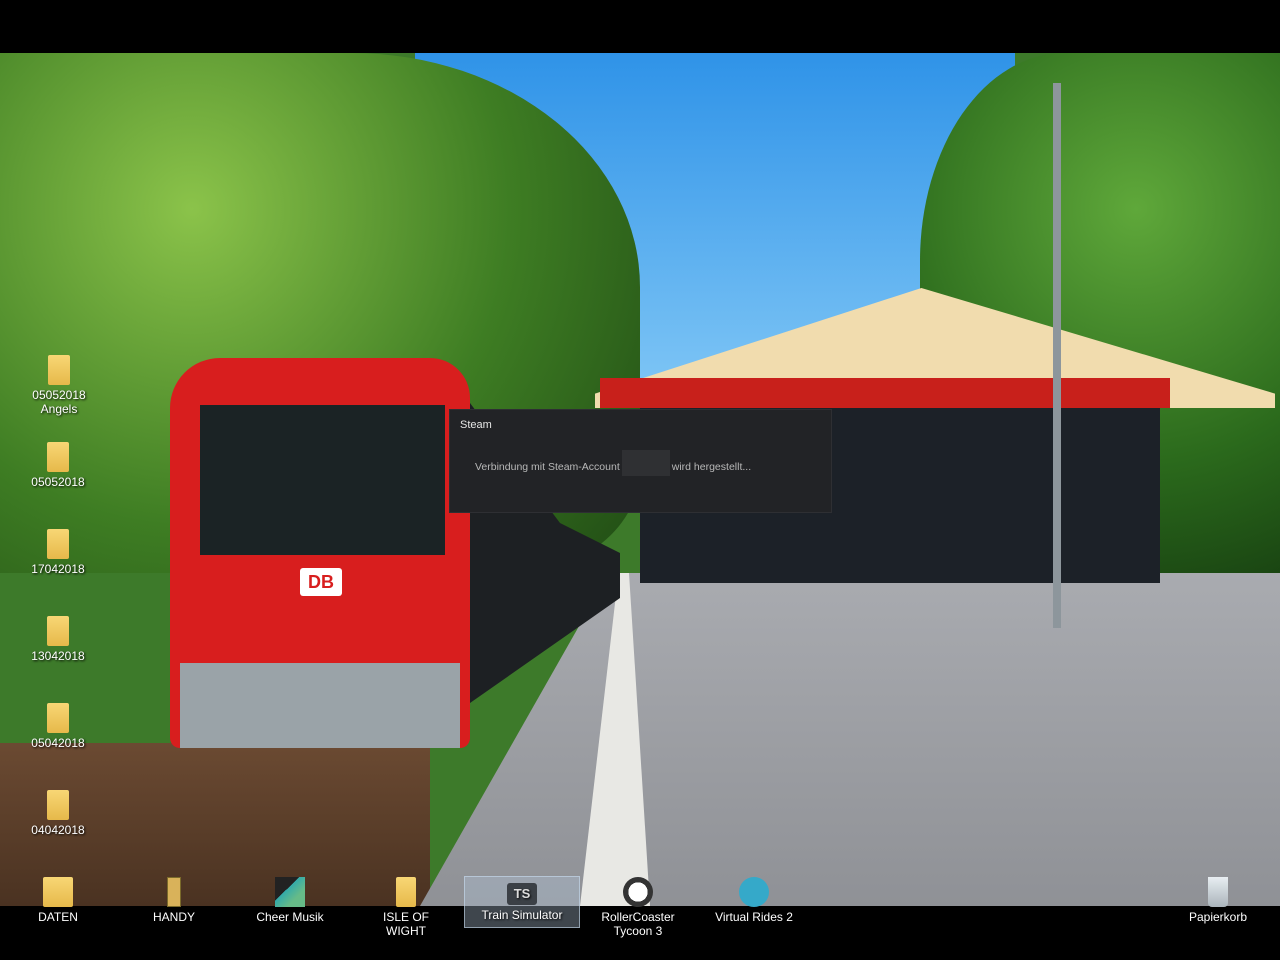 The width and height of the screenshot is (1280, 960). I want to click on message-before: Verbindung mit Steam-Account, so click(547, 466).